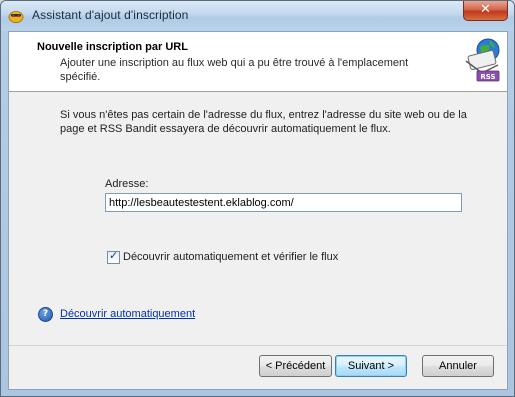 This screenshot has height=397, width=515. What do you see at coordinates (127, 184) in the screenshot?
I see `address-label: Adresse:` at bounding box center [127, 184].